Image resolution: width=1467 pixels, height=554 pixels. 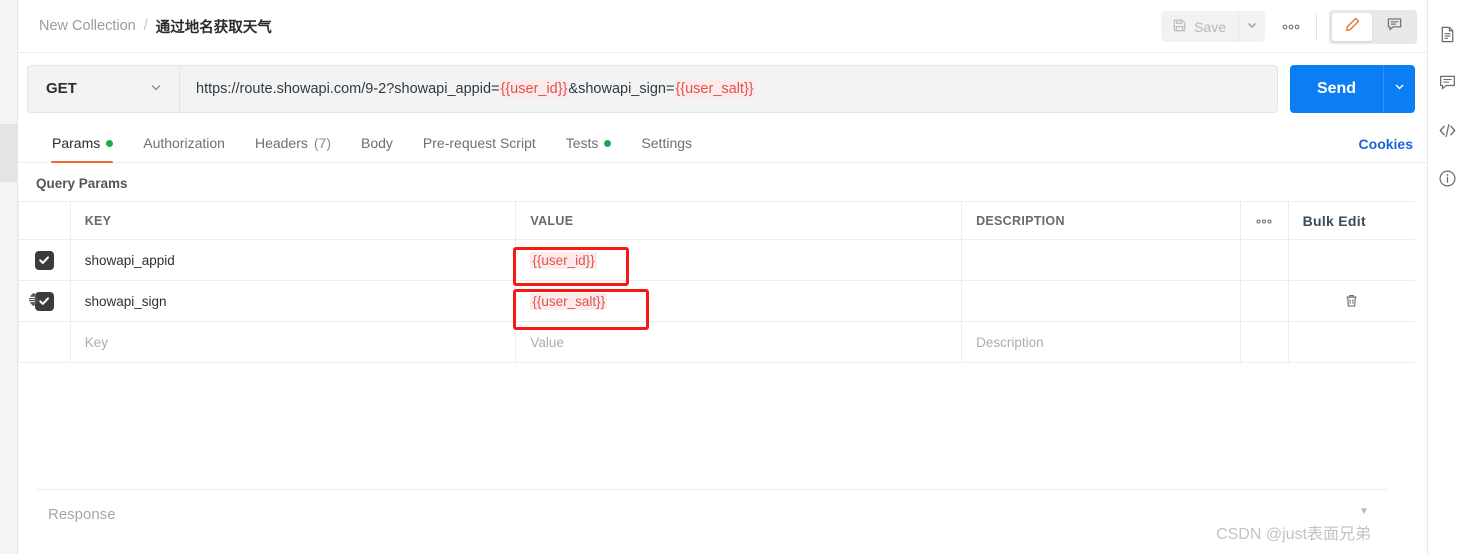 I want to click on watermark: CSDN @just表面兄弟, so click(x=1293, y=534).